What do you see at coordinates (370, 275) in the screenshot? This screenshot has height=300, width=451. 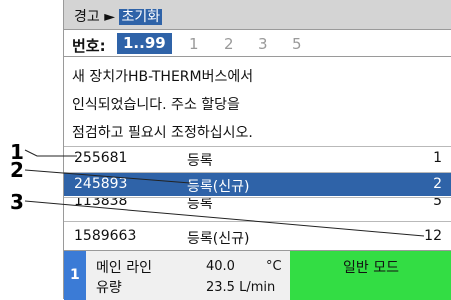 I see `operating-mode: 일반 모드` at bounding box center [370, 275].